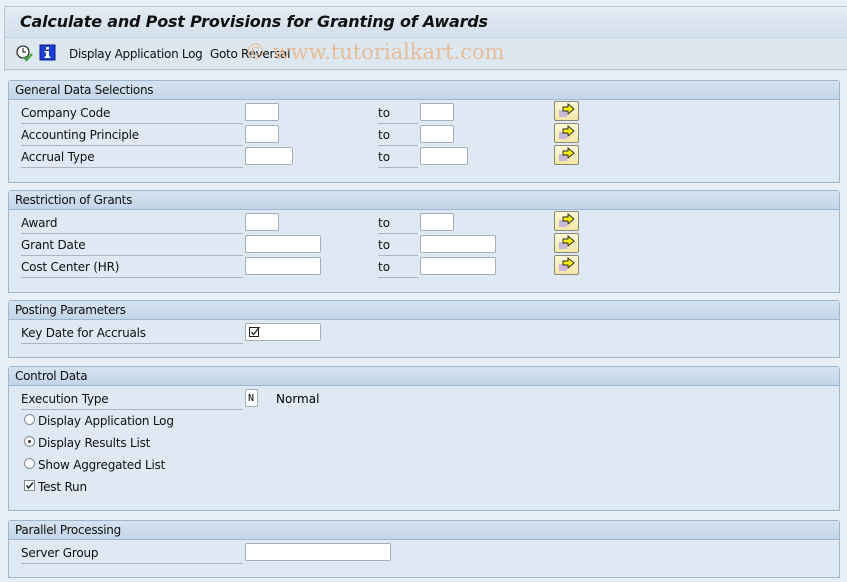 This screenshot has height=582, width=847. What do you see at coordinates (458, 244) in the screenshot?
I see `grant-date-to-input` at bounding box center [458, 244].